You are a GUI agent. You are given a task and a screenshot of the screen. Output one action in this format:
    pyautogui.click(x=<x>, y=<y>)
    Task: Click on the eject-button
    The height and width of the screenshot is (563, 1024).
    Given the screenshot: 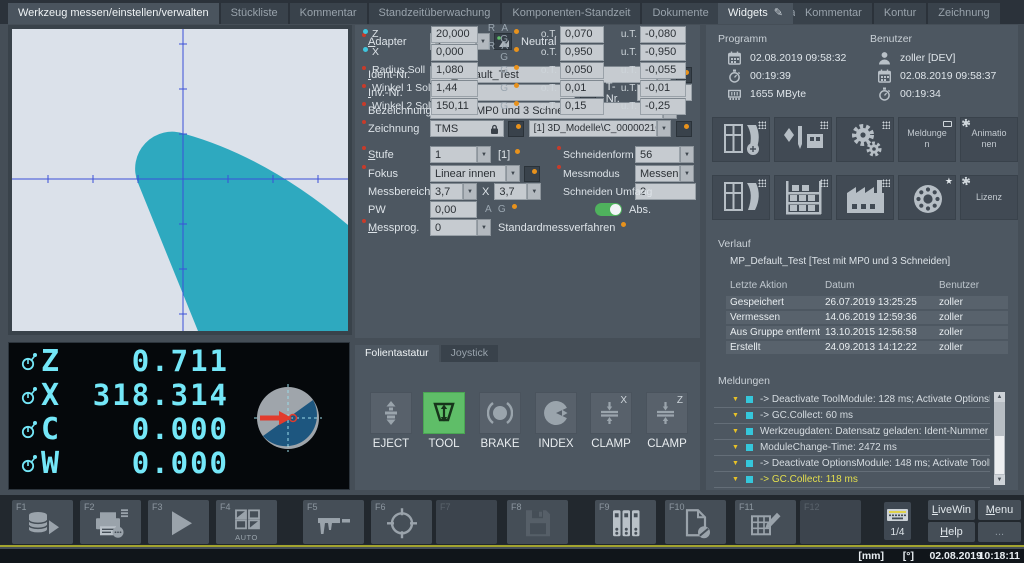 What is the action you would take?
    pyautogui.click(x=391, y=413)
    